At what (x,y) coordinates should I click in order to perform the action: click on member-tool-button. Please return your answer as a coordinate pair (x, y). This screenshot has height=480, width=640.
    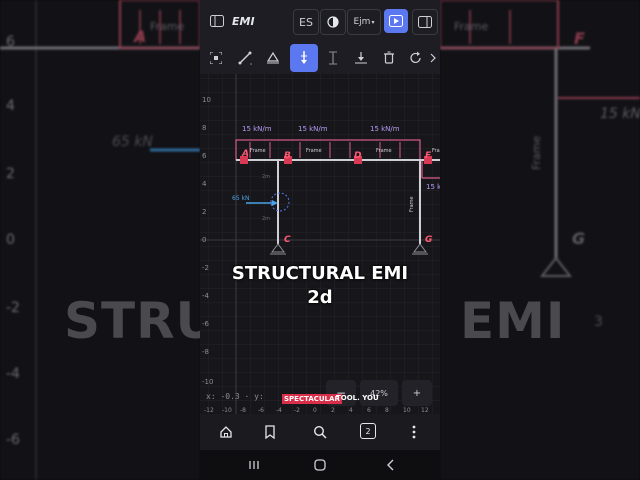
    Looking at the image, I should click on (333, 58).